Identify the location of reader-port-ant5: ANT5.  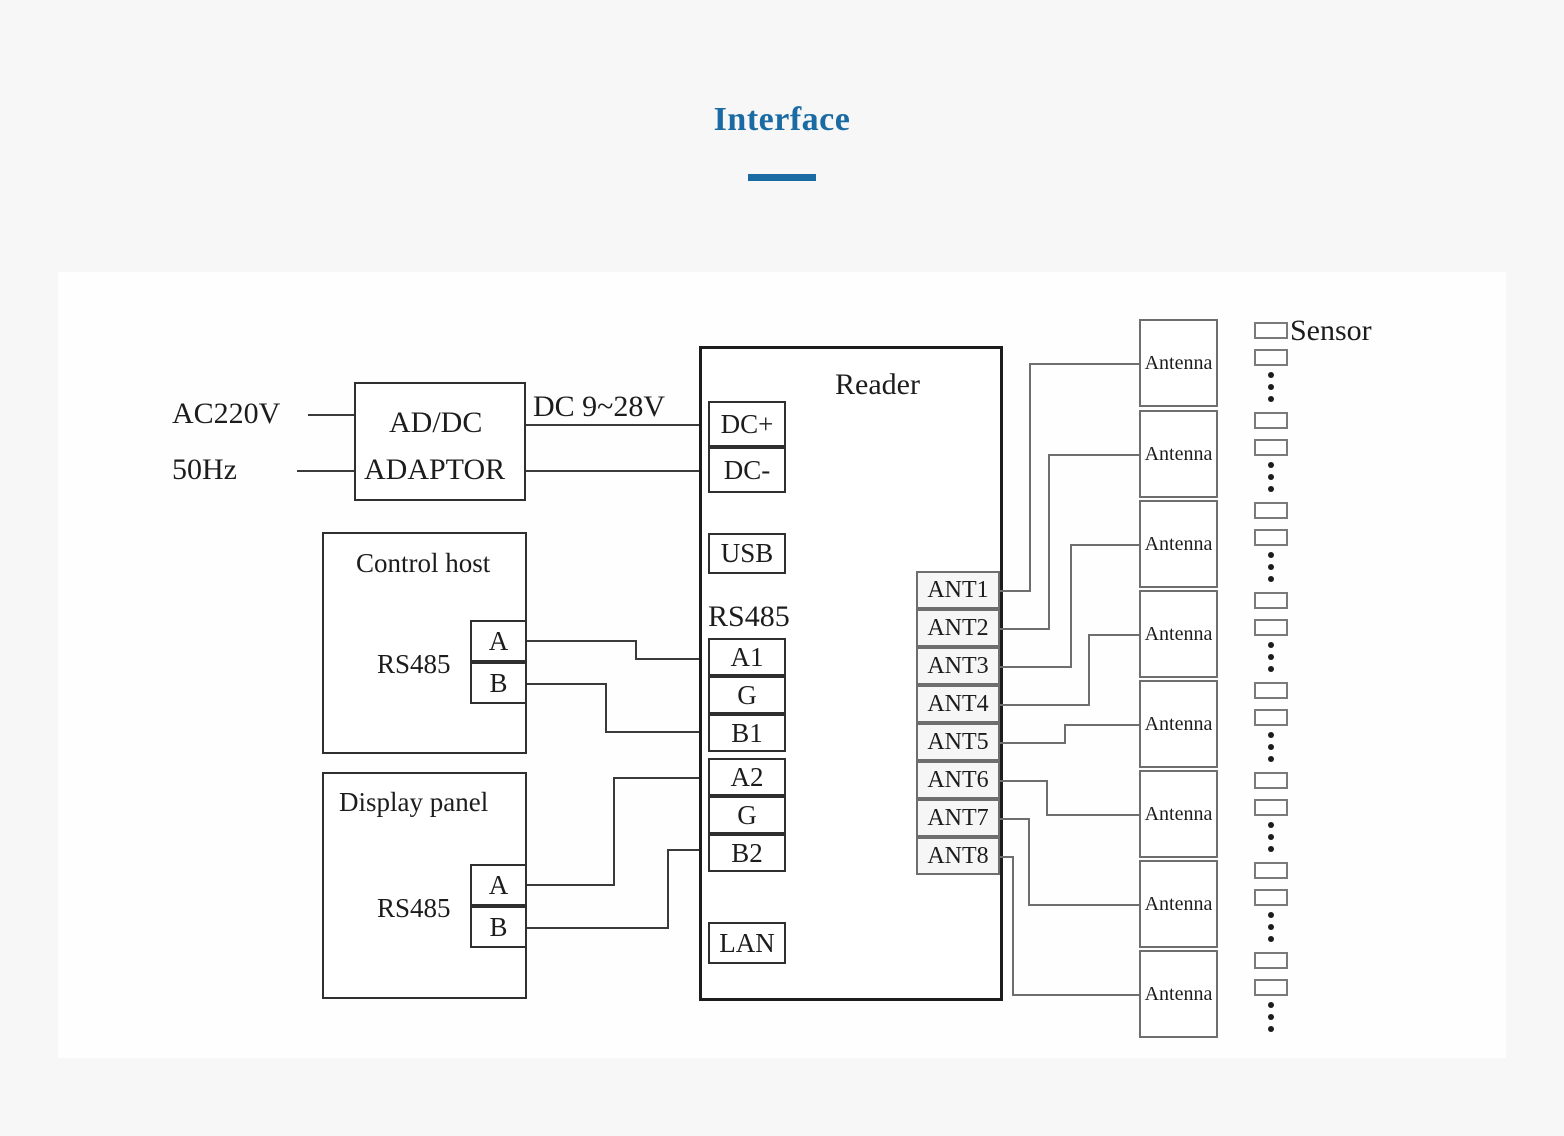
(958, 742).